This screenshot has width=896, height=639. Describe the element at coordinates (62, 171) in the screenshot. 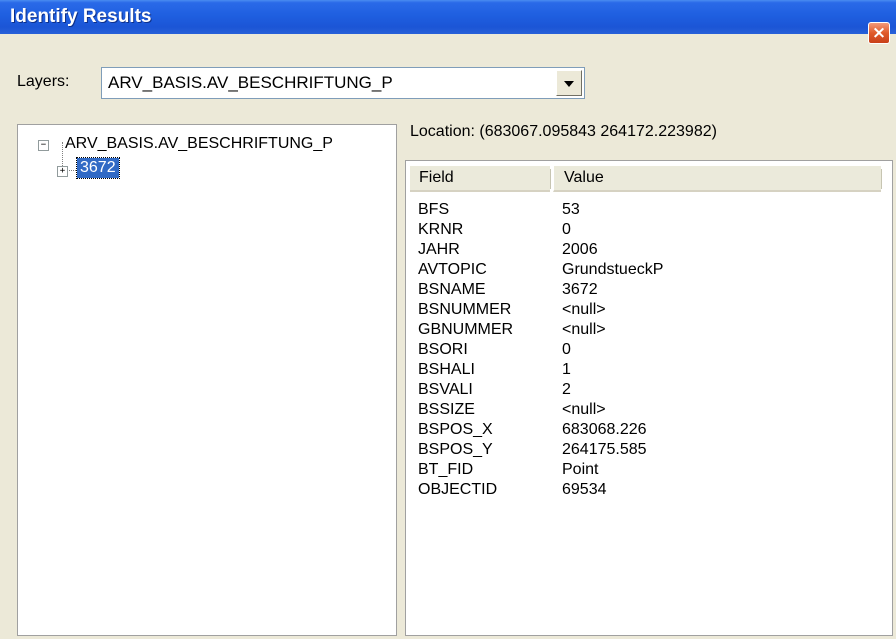

I see `expand-icon: +` at that location.